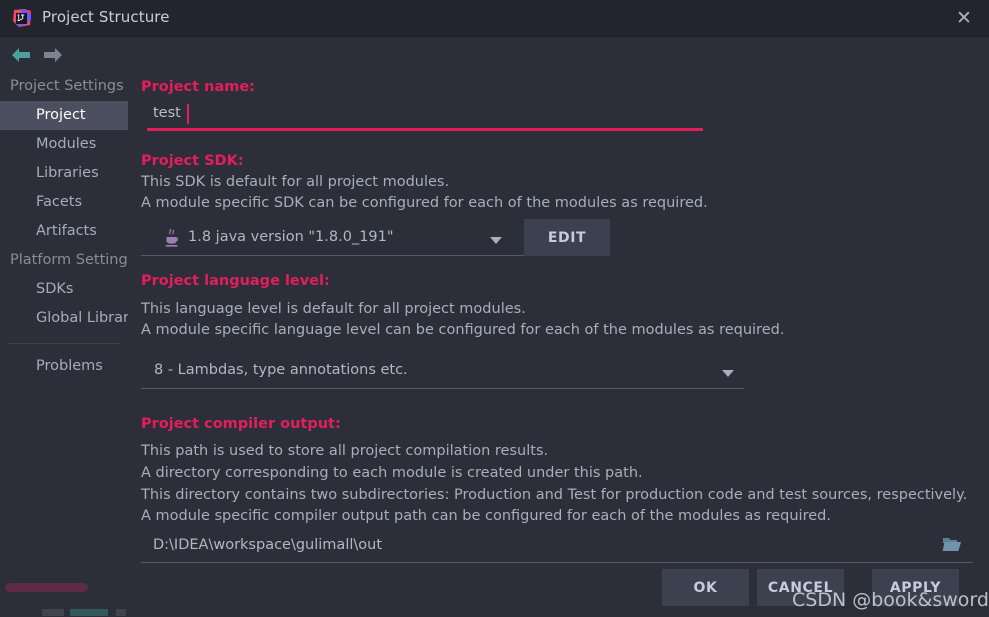 This screenshot has height=617, width=989. What do you see at coordinates (268, 545) in the screenshot?
I see `compiler-output-value: D:\IDEA\workspace\gulimall\out` at bounding box center [268, 545].